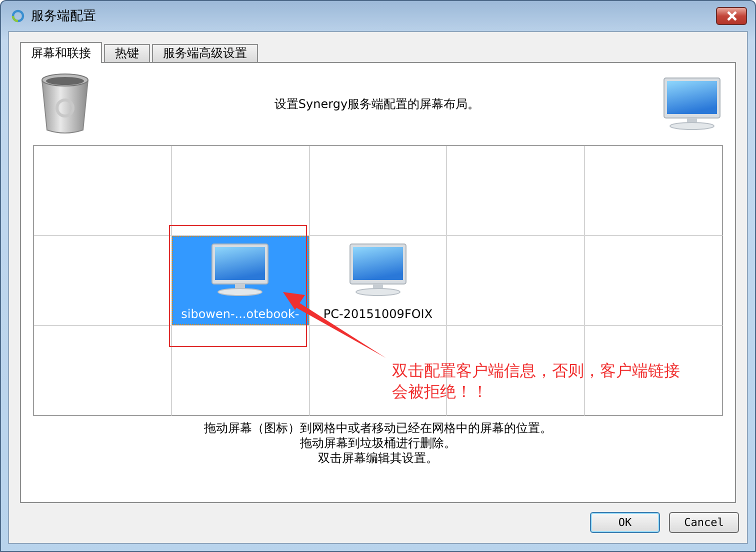 The image size is (756, 552). Describe the element at coordinates (377, 104) in the screenshot. I see `layout-description: 设置Synergy服务端配置的屏幕布局。` at that location.